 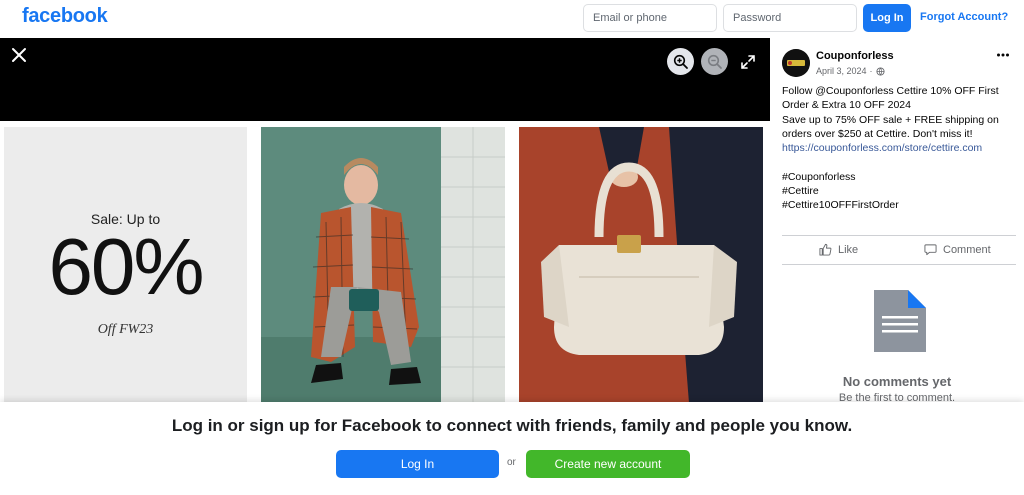 What do you see at coordinates (65, 16) in the screenshot?
I see `facebook-logo: facebook` at bounding box center [65, 16].